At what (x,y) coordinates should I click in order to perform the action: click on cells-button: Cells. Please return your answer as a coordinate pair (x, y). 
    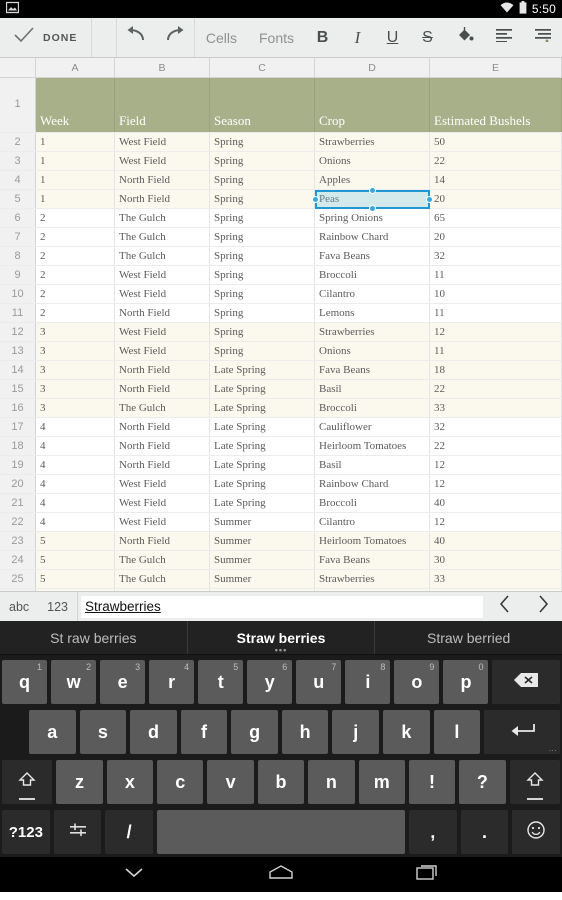
    Looking at the image, I should click on (221, 37).